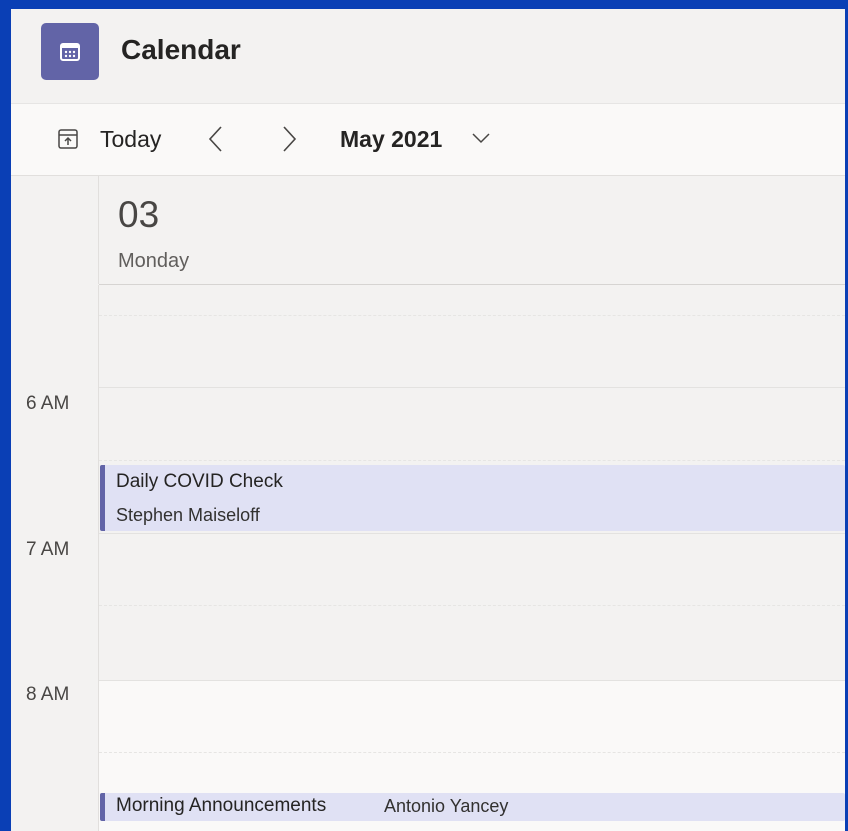 The height and width of the screenshot is (831, 848). I want to click on time-label: 6 AM, so click(48, 403).